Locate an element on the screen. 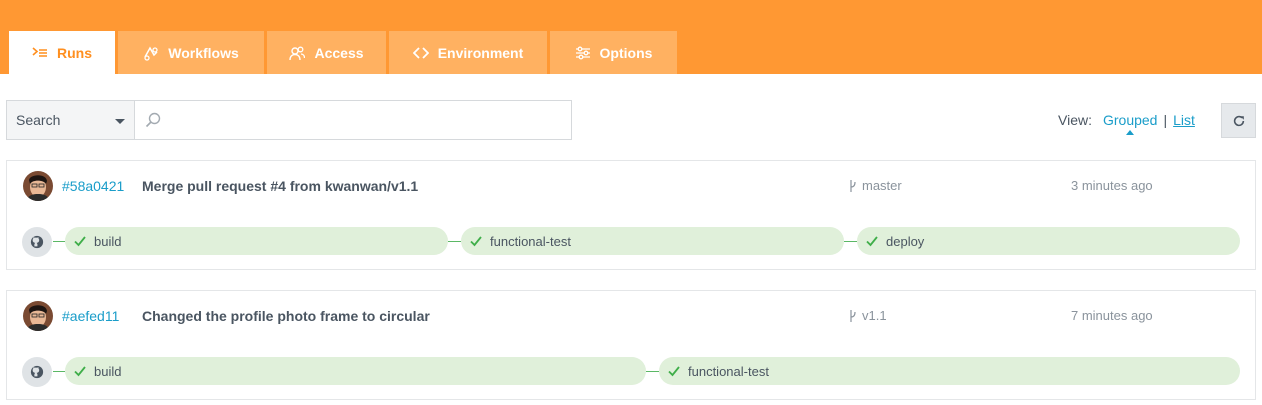 Image resolution: width=1262 pixels, height=405 pixels. view-grouped-link: Grouped is located at coordinates (1130, 123).